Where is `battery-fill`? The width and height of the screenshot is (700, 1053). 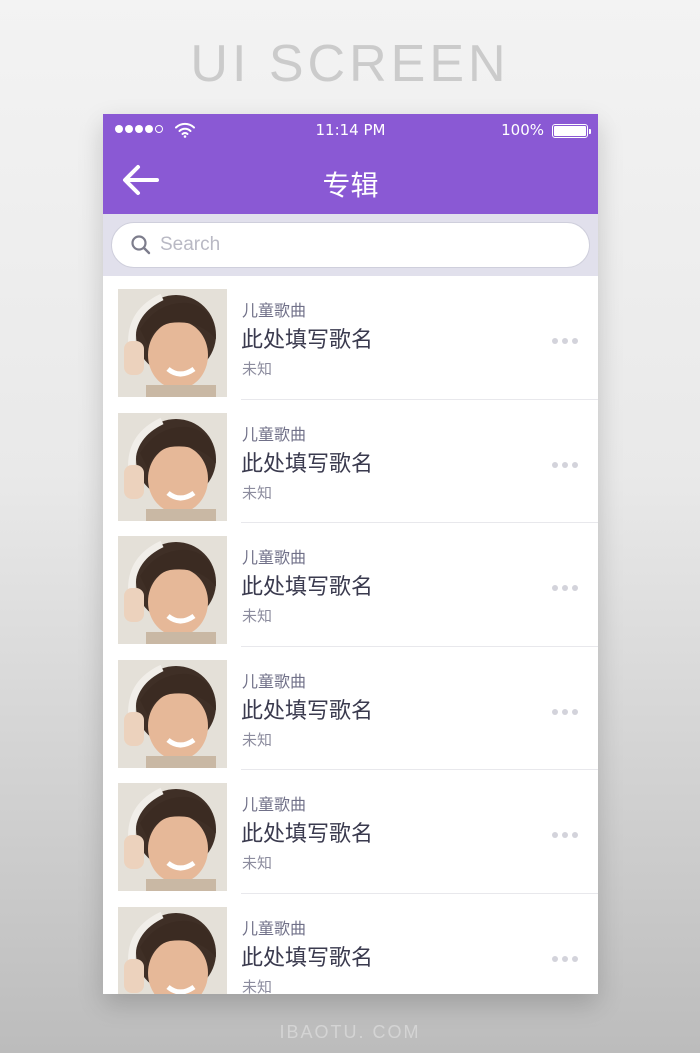
battery-fill is located at coordinates (570, 131).